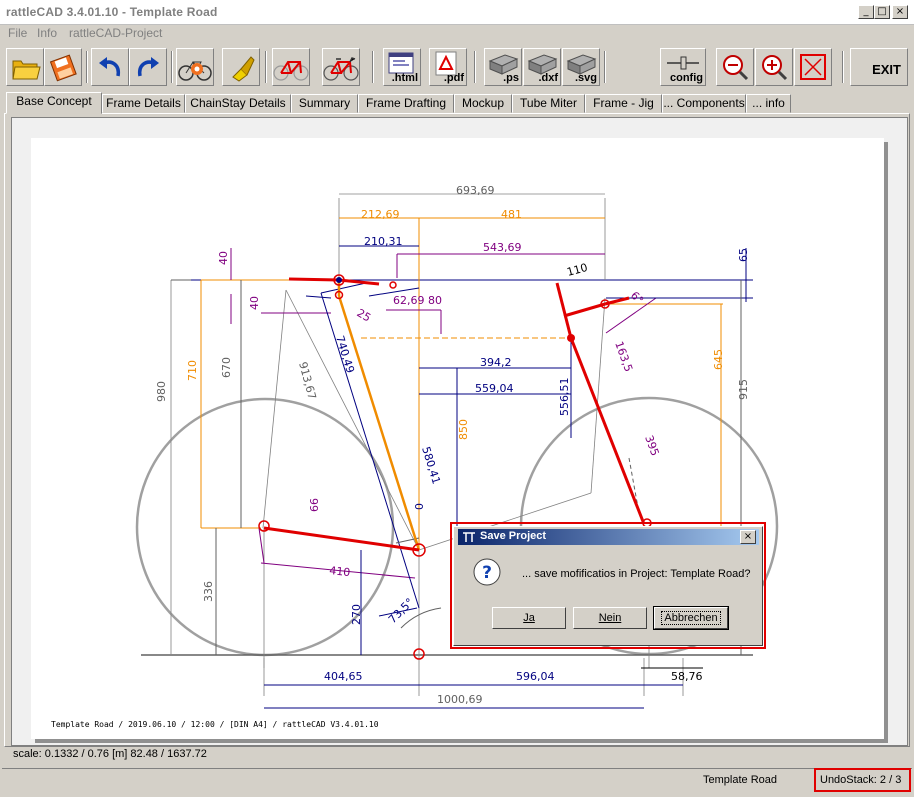 Image resolution: width=914 pixels, height=797 pixels. What do you see at coordinates (502, 247) in the screenshot?
I see `dim-543: 543,69` at bounding box center [502, 247].